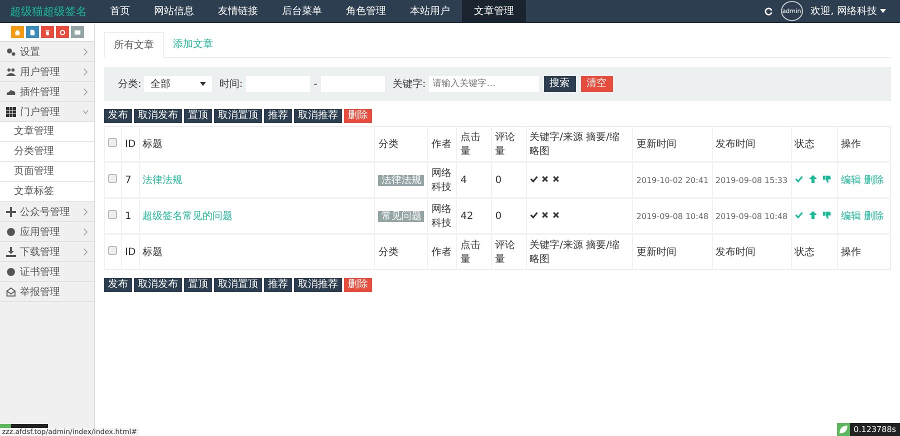 The width and height of the screenshot is (900, 436). What do you see at coordinates (848, 11) in the screenshot?
I see `user-menu: 欢迎, 网络科技` at bounding box center [848, 11].